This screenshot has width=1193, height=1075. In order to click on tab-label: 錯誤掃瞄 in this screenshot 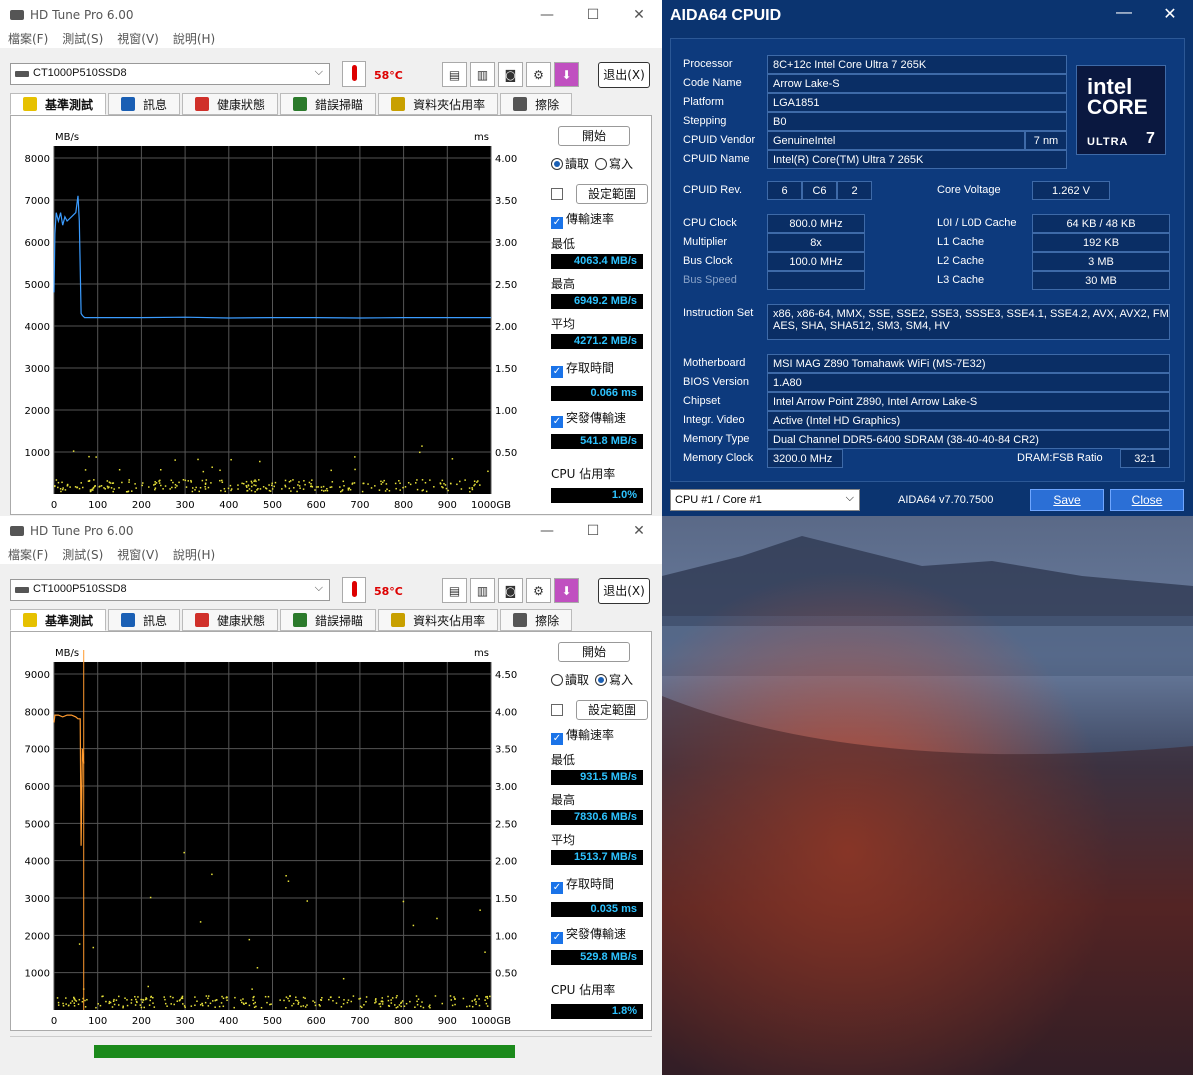, I will do `click(339, 620)`.